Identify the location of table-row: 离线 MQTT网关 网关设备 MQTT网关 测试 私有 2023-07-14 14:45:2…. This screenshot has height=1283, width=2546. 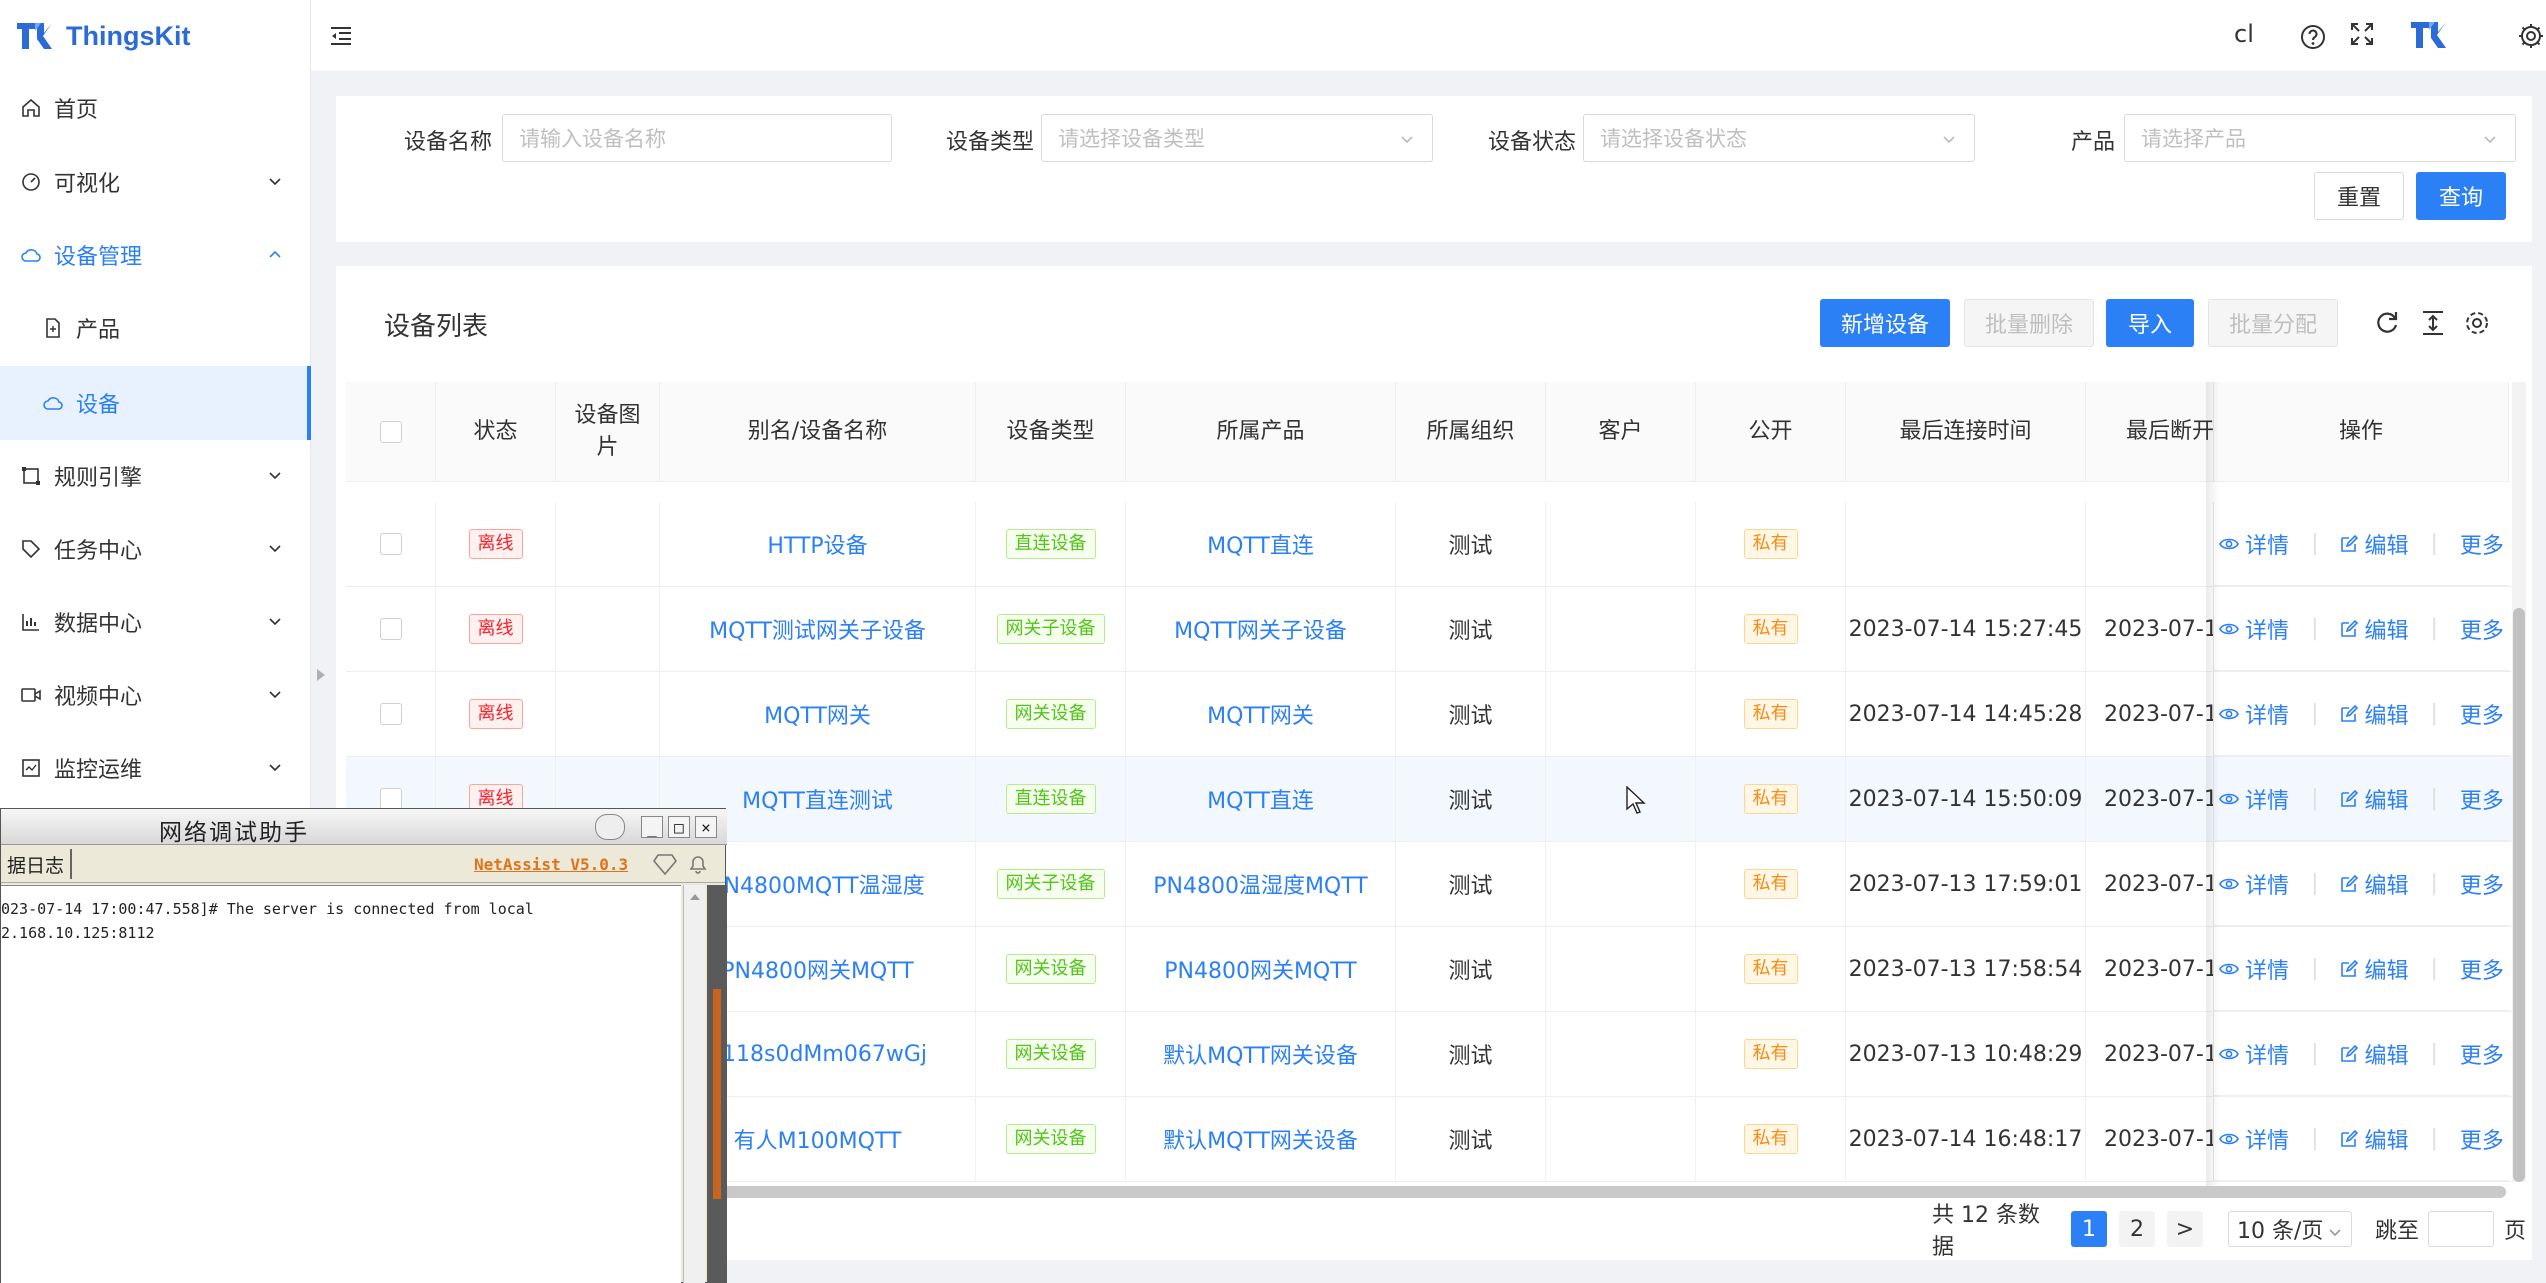
(1434, 714).